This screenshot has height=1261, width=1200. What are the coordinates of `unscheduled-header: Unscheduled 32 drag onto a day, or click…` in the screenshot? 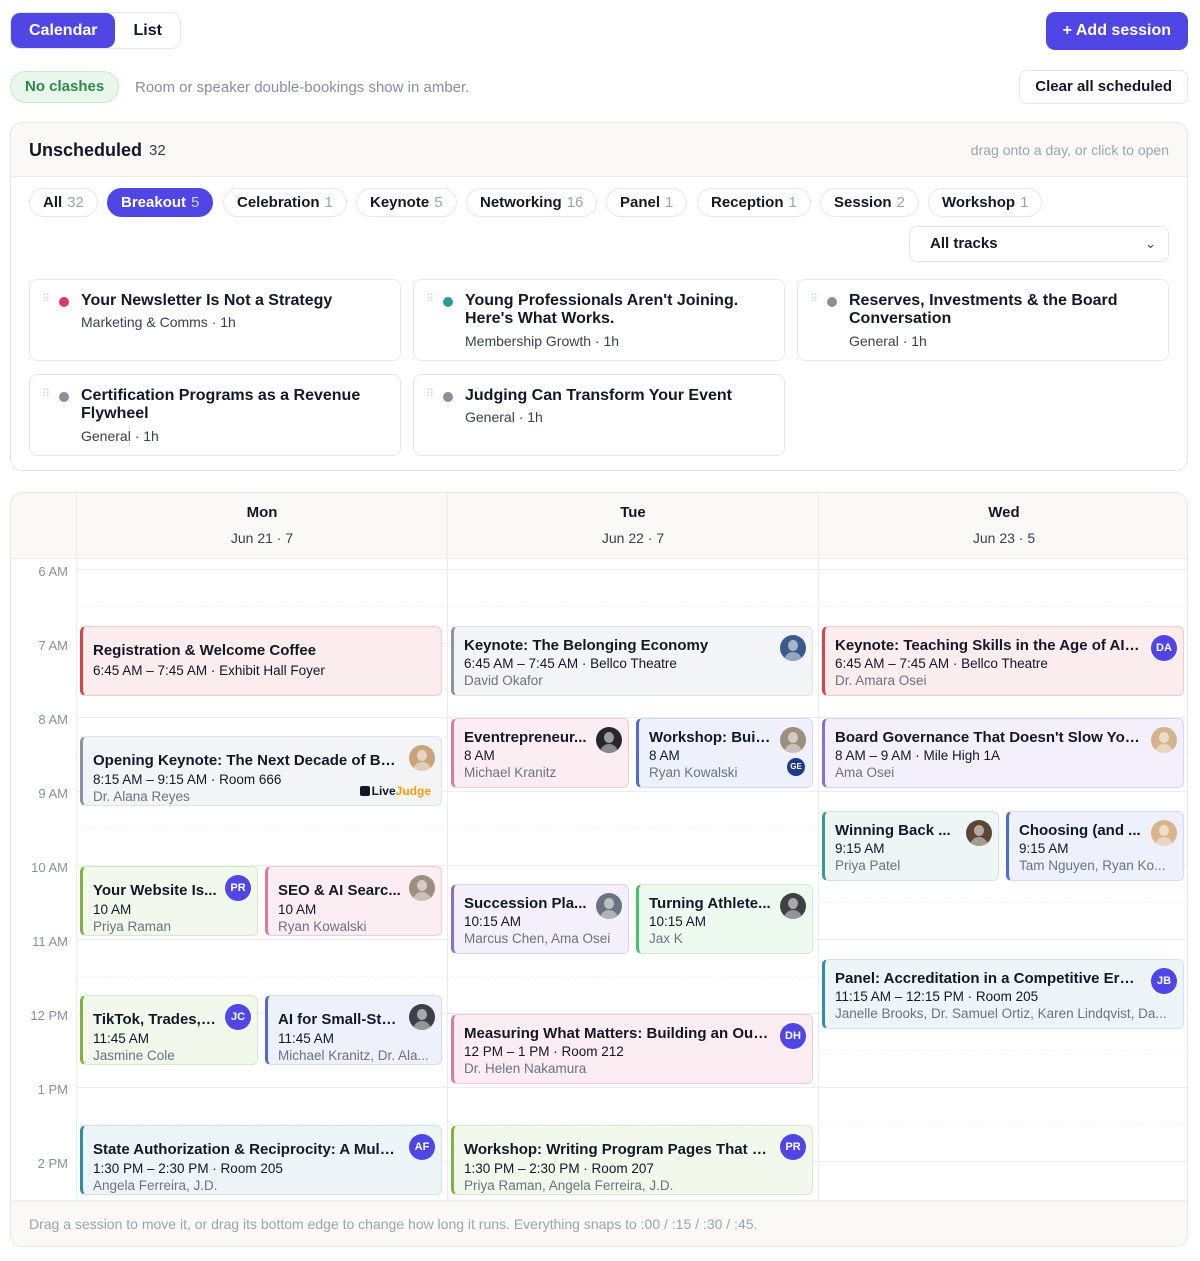 It's located at (599, 150).